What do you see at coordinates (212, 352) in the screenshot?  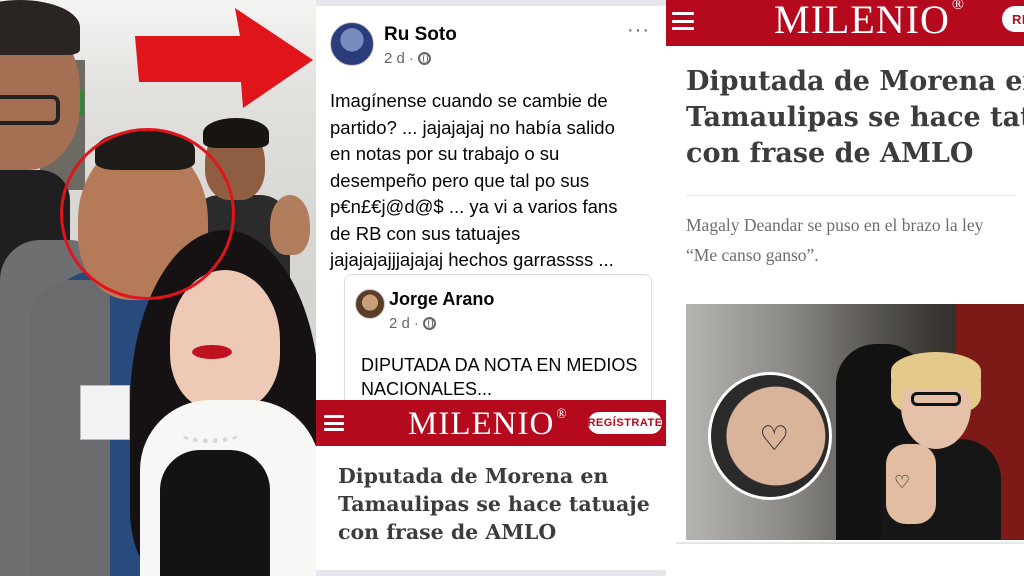 I see `photo-woman-lips` at bounding box center [212, 352].